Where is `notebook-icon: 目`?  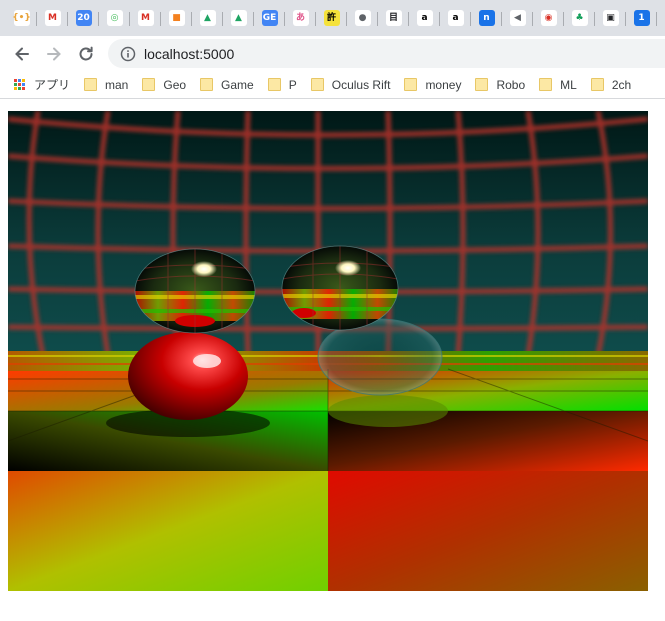 notebook-icon: 目 is located at coordinates (393, 18).